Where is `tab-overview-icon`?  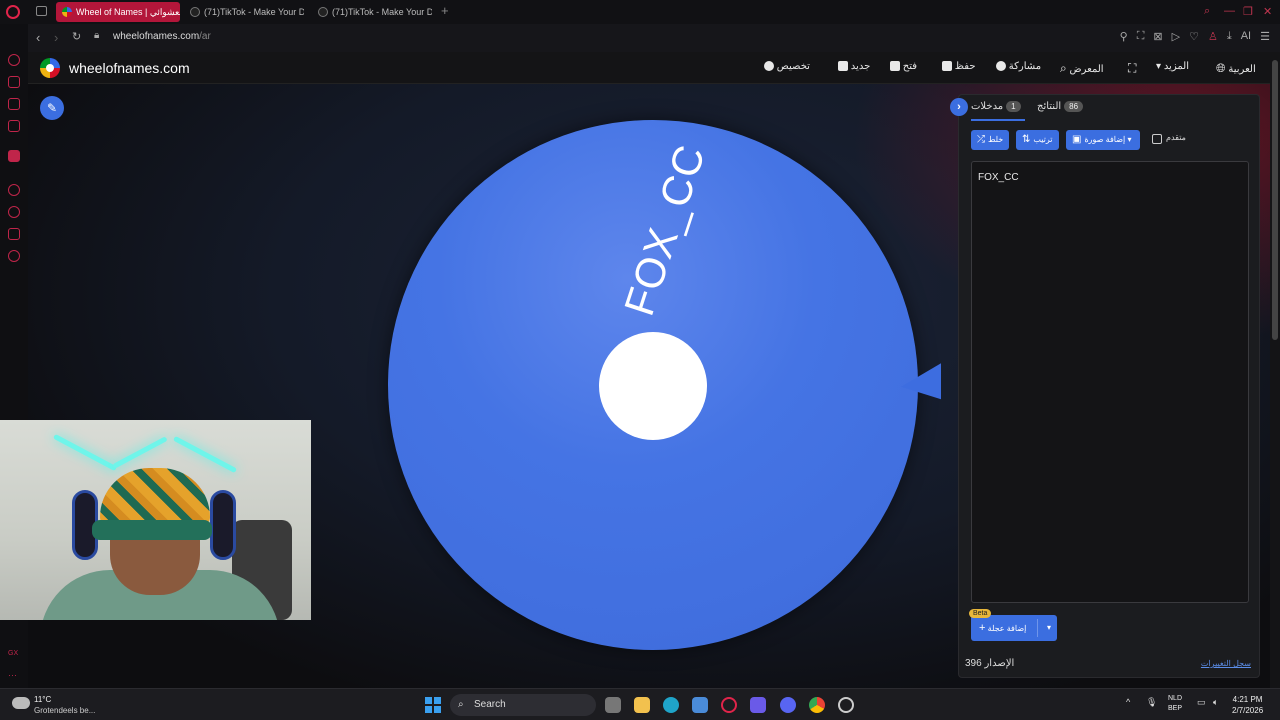 tab-overview-icon is located at coordinates (41, 11).